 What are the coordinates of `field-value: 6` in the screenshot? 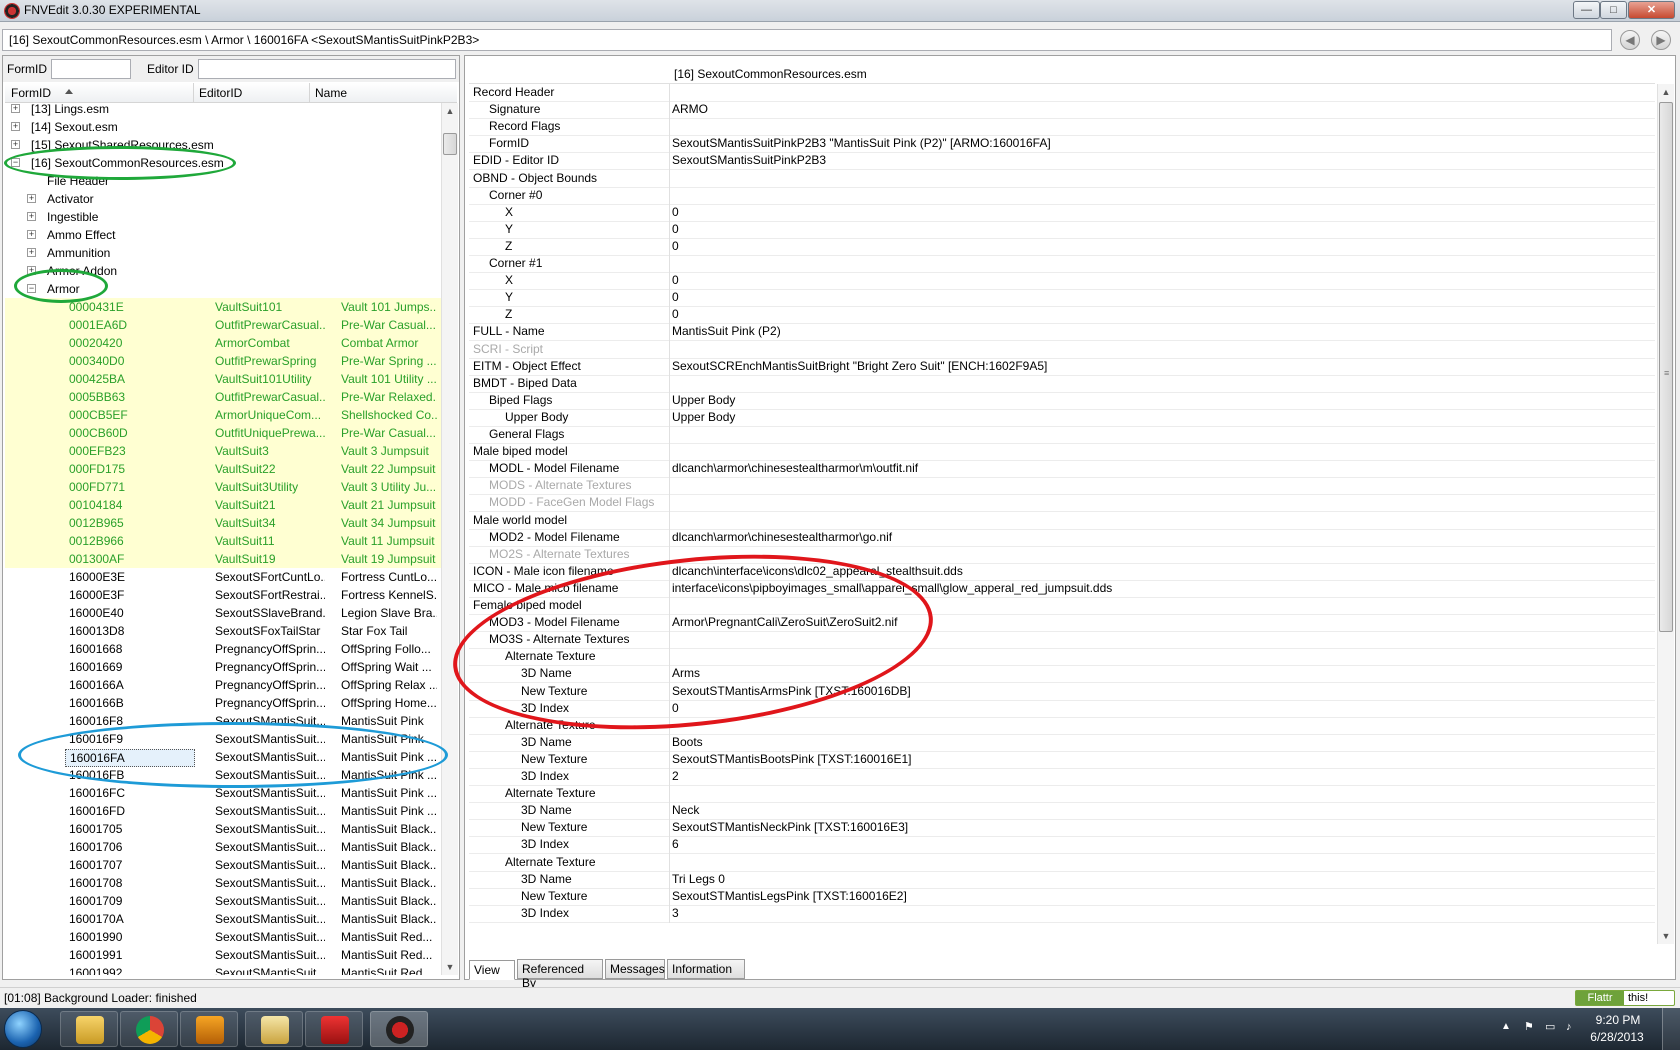 It's located at (675, 844).